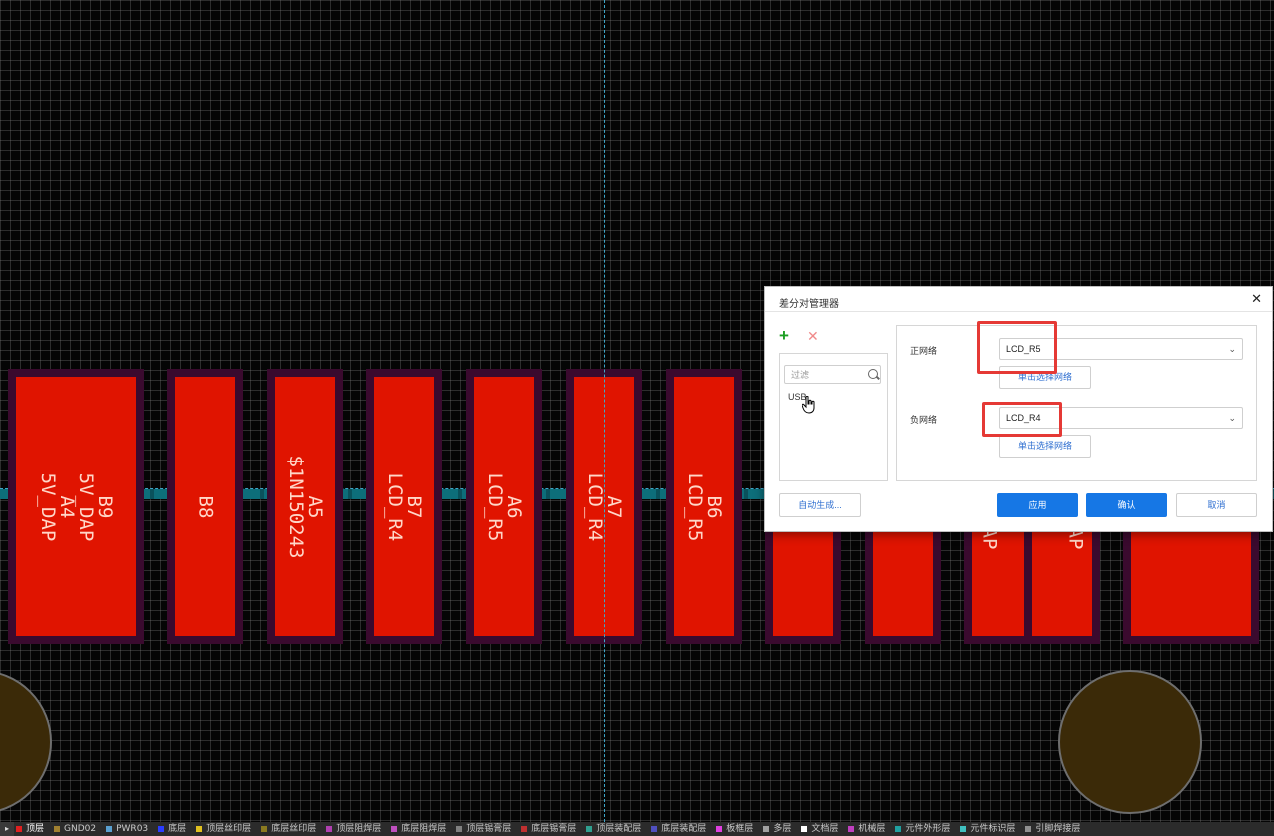 The height and width of the screenshot is (836, 1274). Describe the element at coordinates (782, 829) in the screenshot. I see `layer-label: 多层` at that location.